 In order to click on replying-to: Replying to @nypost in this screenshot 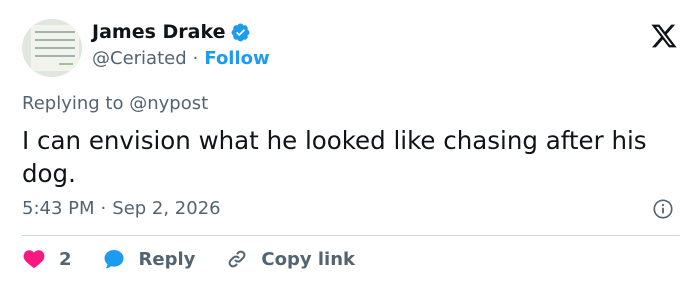, I will do `click(115, 103)`.